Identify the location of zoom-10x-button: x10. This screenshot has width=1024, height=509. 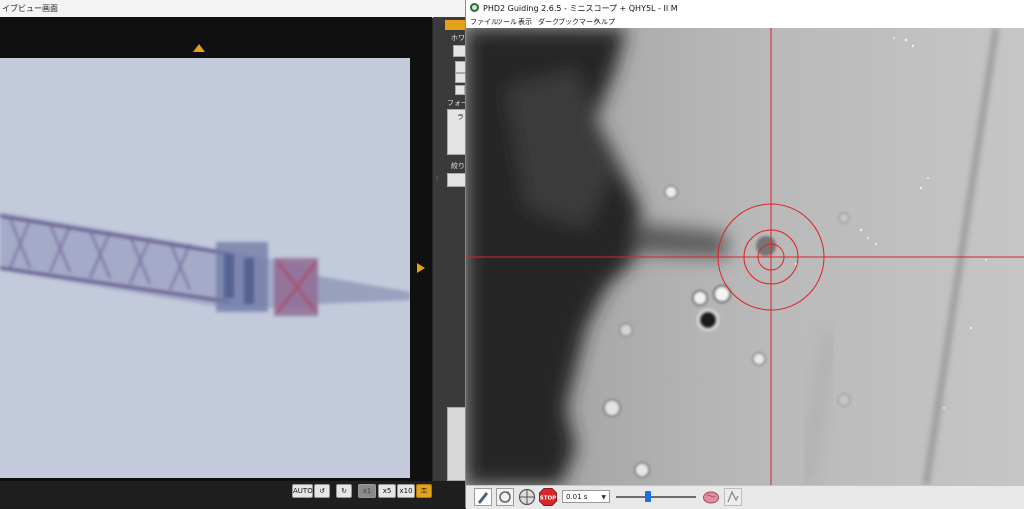
(406, 491).